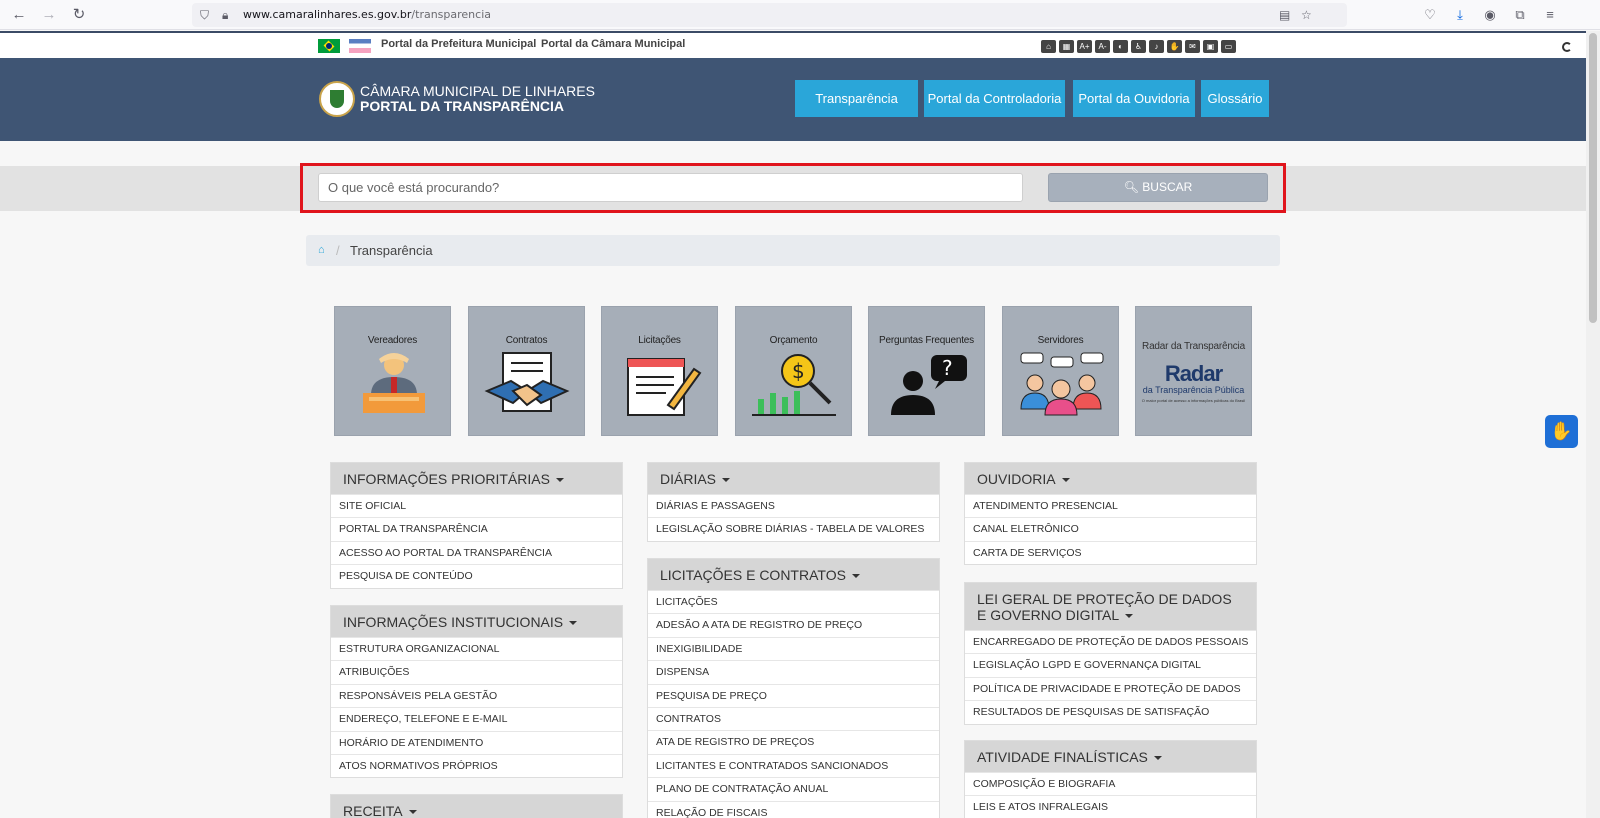 This screenshot has height=818, width=1600. What do you see at coordinates (476, 528) in the screenshot?
I see `list-item: PORTAL DA TRANSPARÊNCIA` at bounding box center [476, 528].